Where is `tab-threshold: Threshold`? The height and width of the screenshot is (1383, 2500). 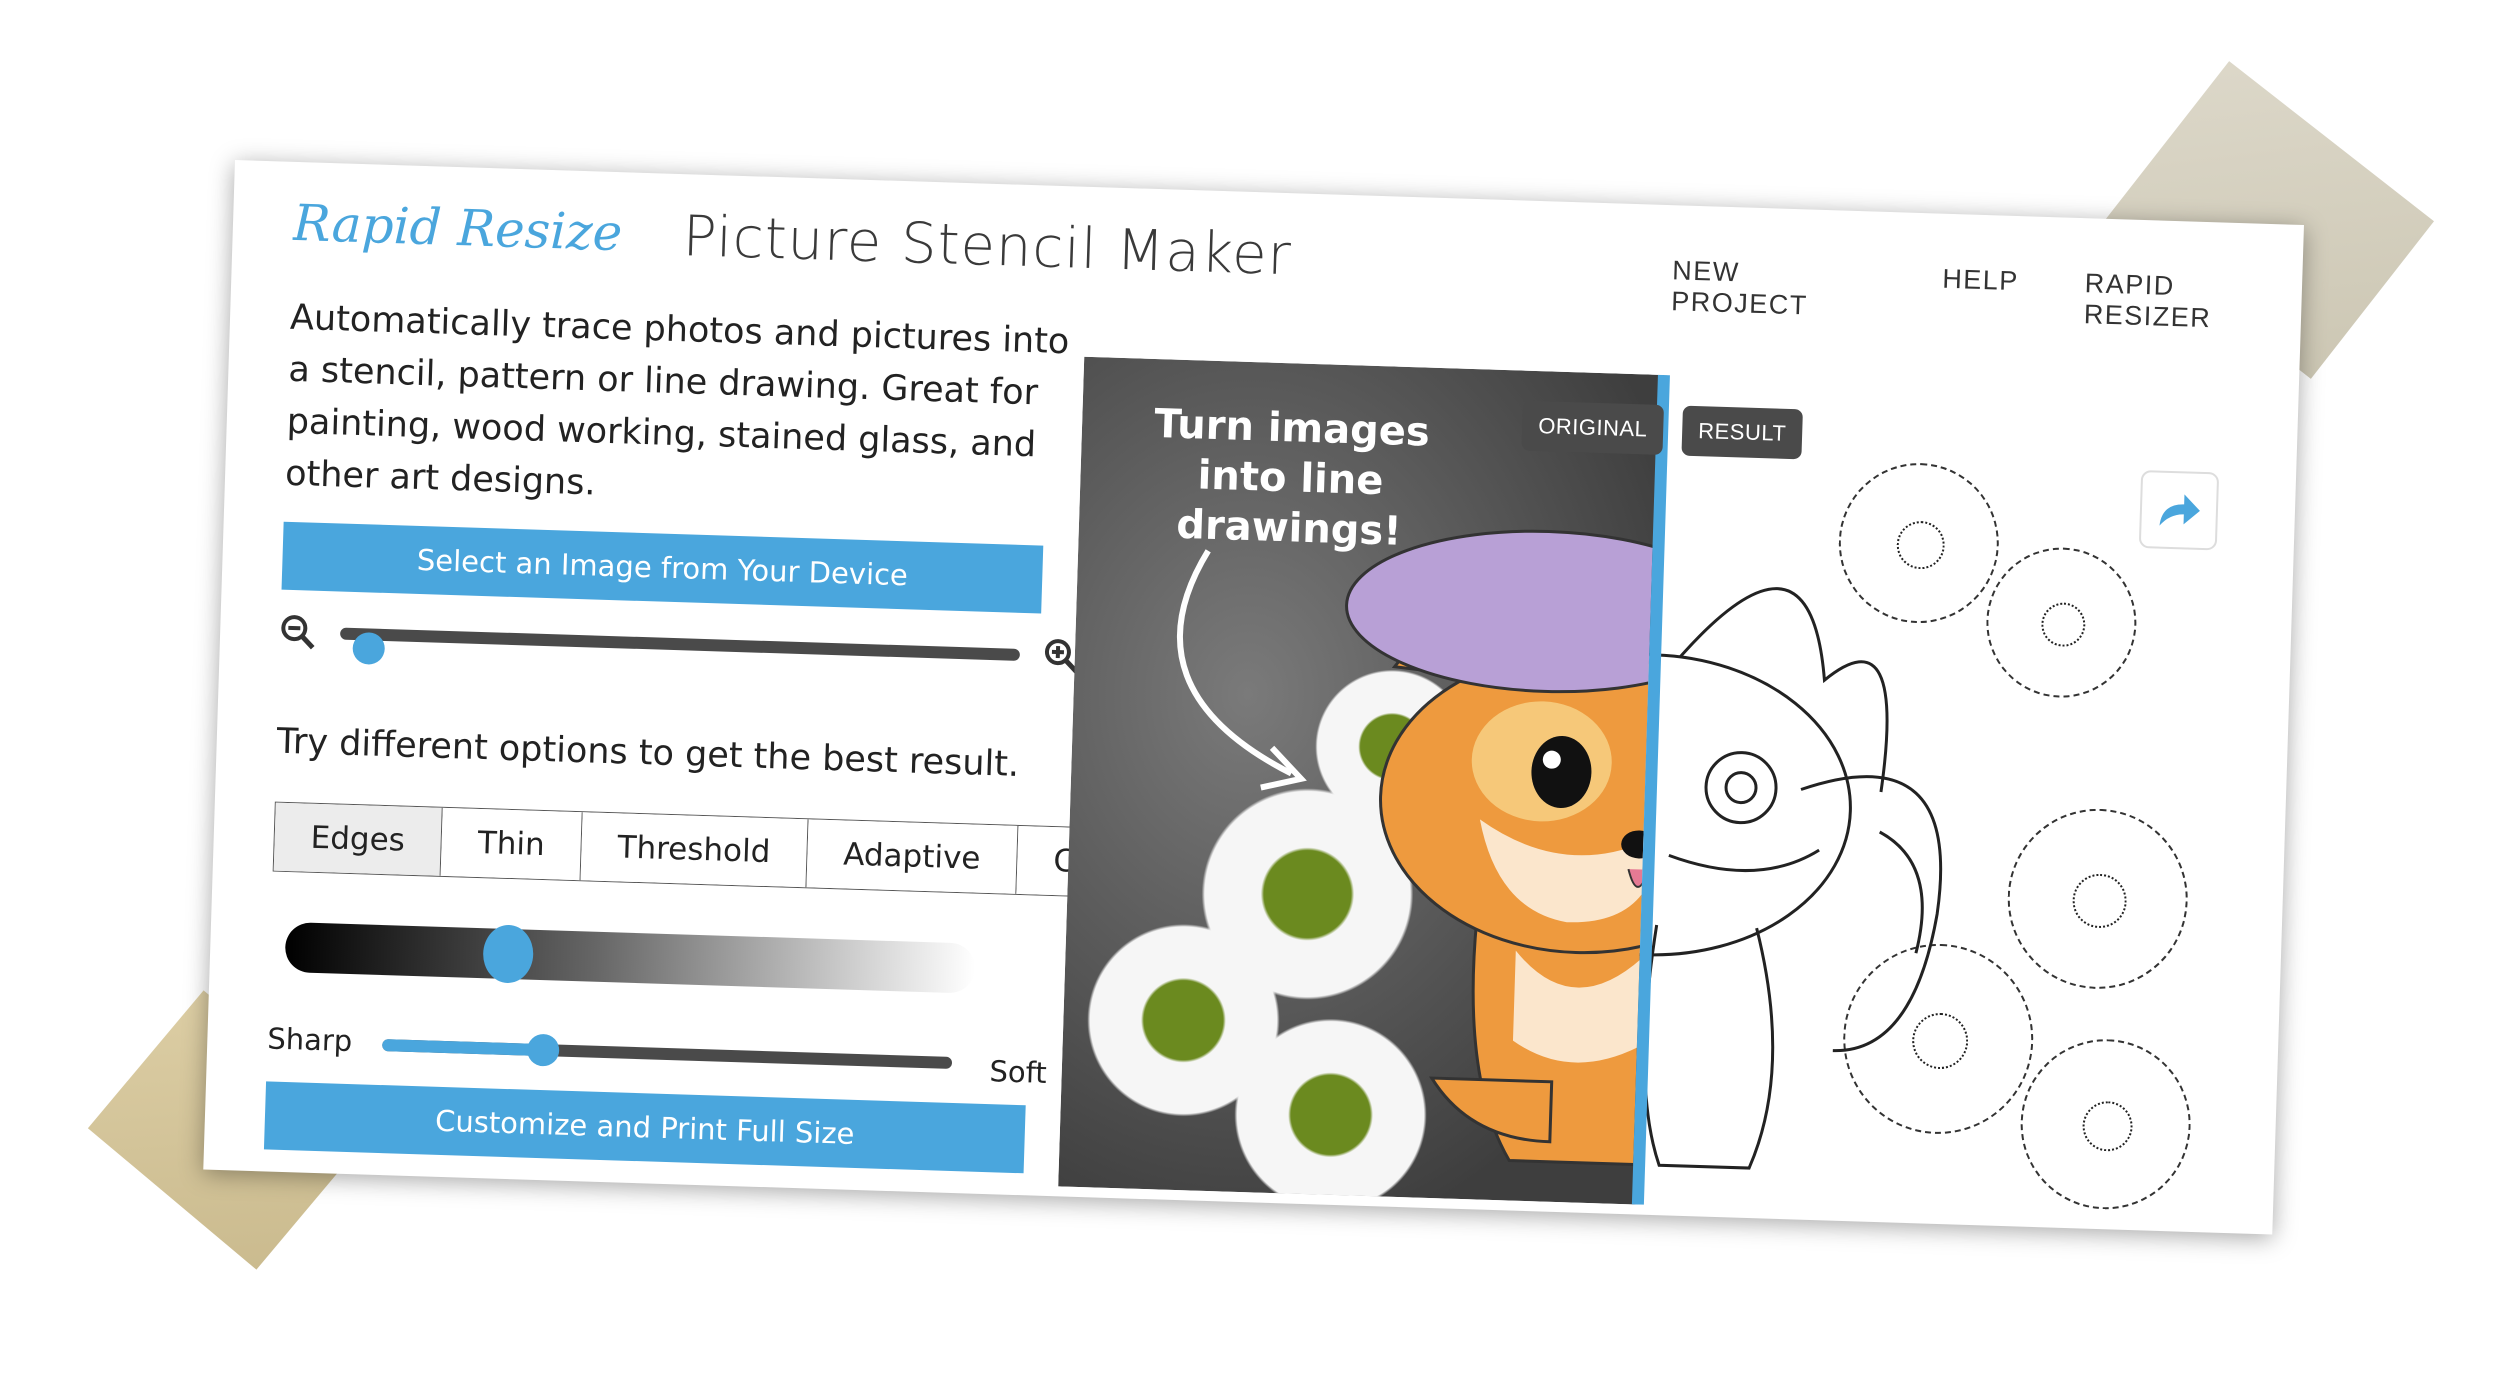 tab-threshold: Threshold is located at coordinates (694, 850).